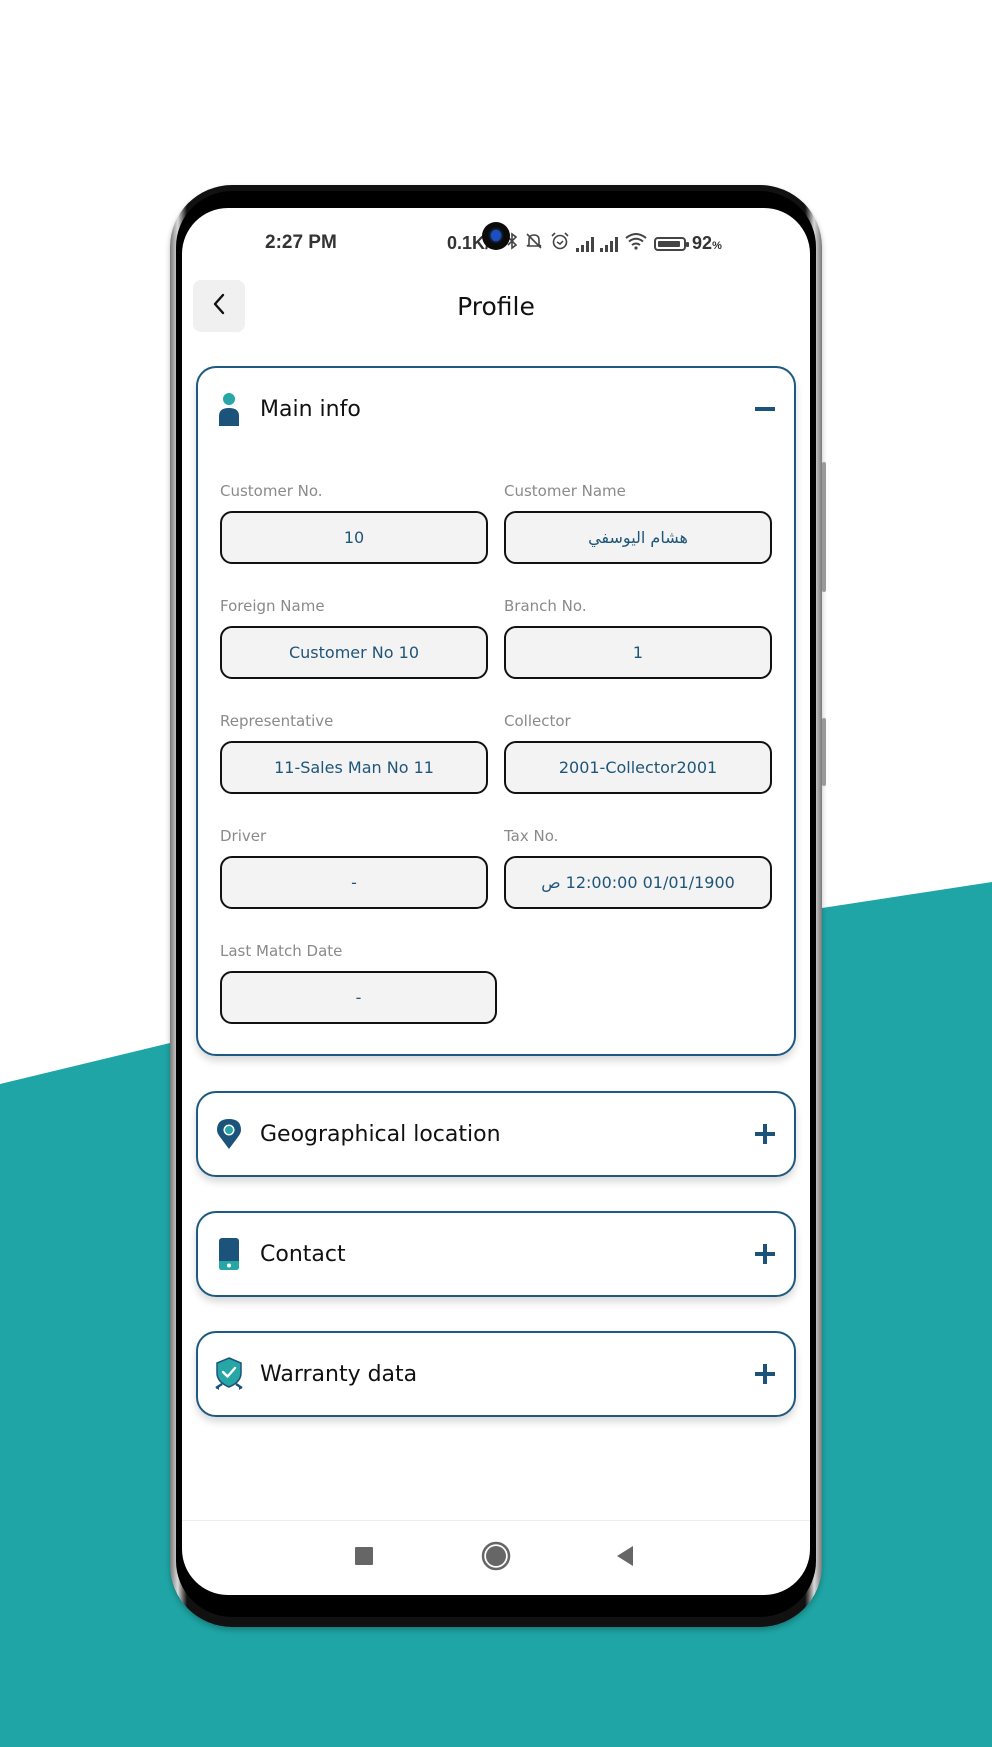  What do you see at coordinates (380, 1134) in the screenshot?
I see `section-title: Geographical location` at bounding box center [380, 1134].